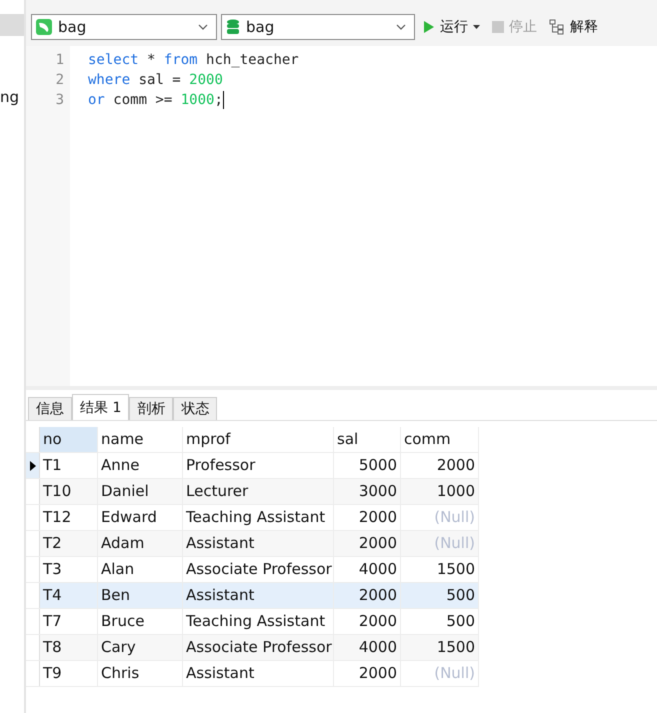  Describe the element at coordinates (140, 647) in the screenshot. I see `table-cell: Cary` at that location.